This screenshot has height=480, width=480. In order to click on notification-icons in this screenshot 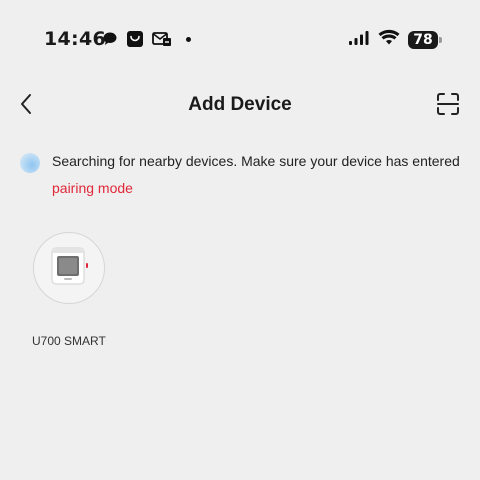, I will do `click(146, 39)`.